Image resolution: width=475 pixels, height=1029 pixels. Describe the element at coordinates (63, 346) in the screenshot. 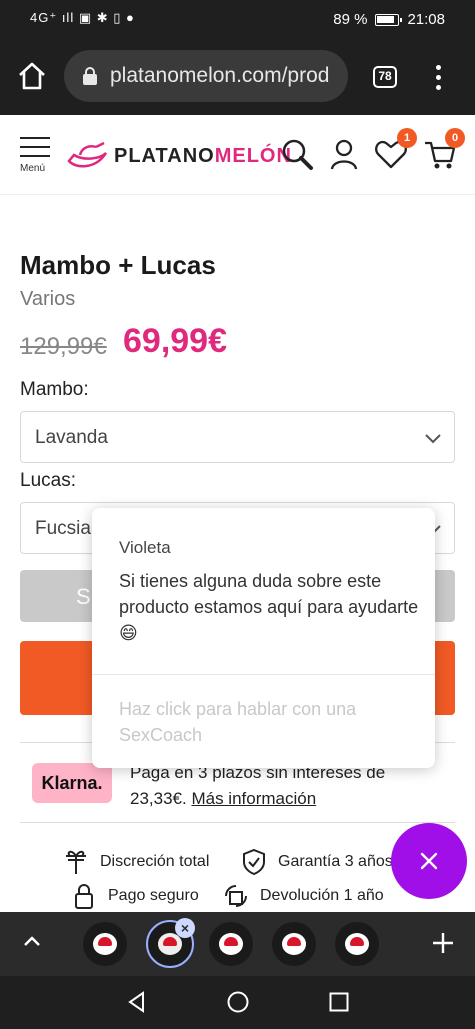

I see `old-price: 129,99€` at that location.